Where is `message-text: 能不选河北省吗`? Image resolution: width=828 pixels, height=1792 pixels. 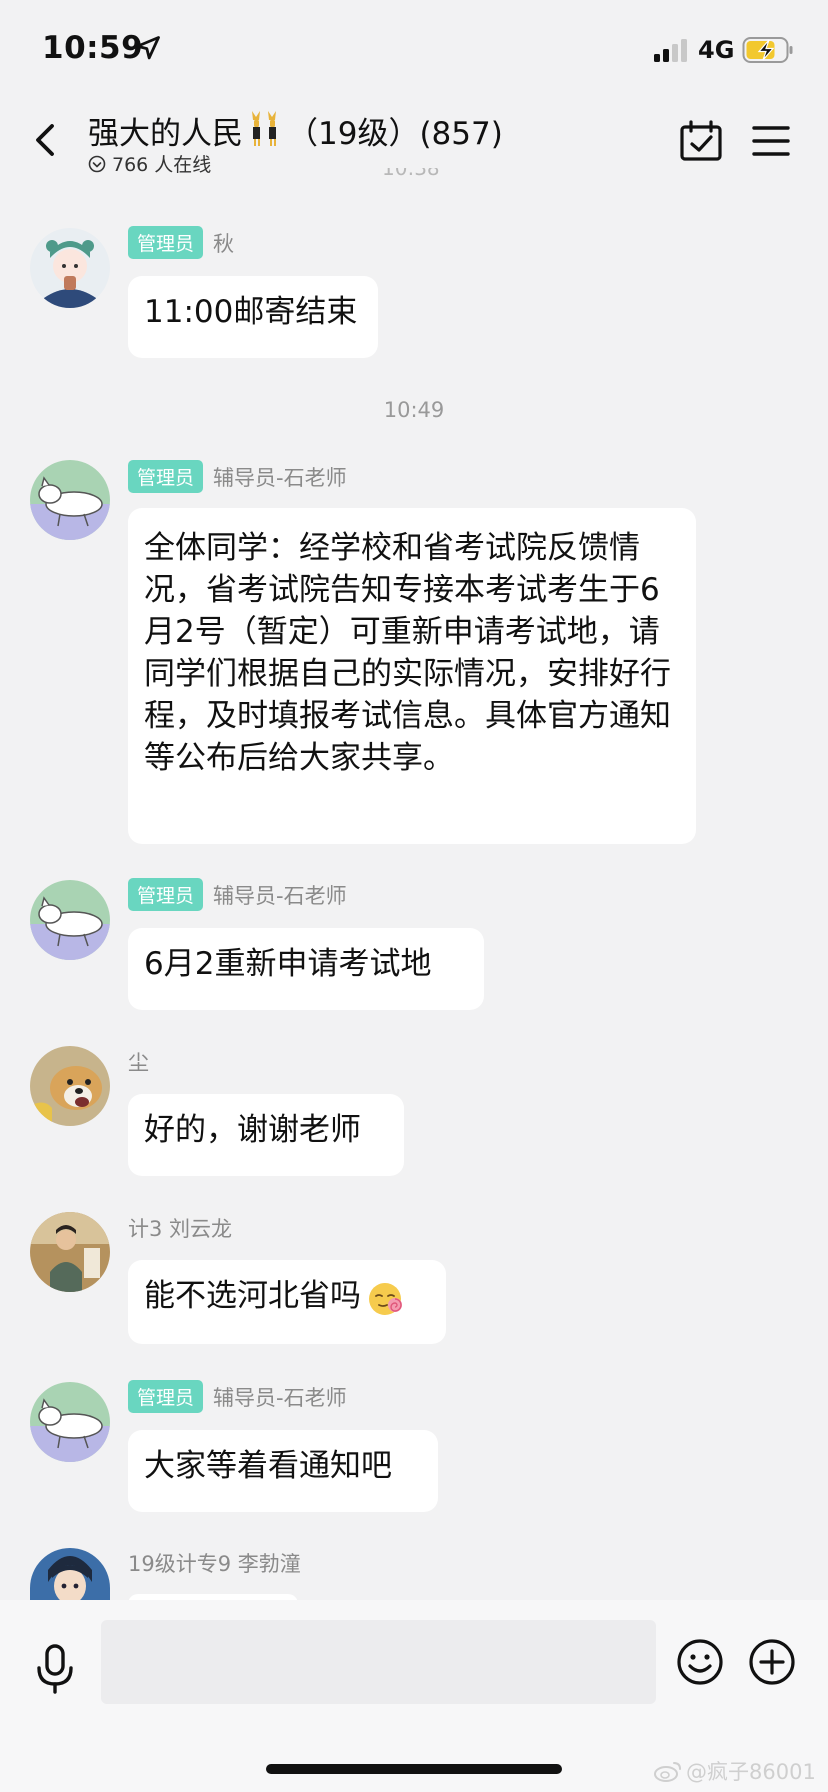
message-text: 能不选河北省吗 is located at coordinates (252, 1296).